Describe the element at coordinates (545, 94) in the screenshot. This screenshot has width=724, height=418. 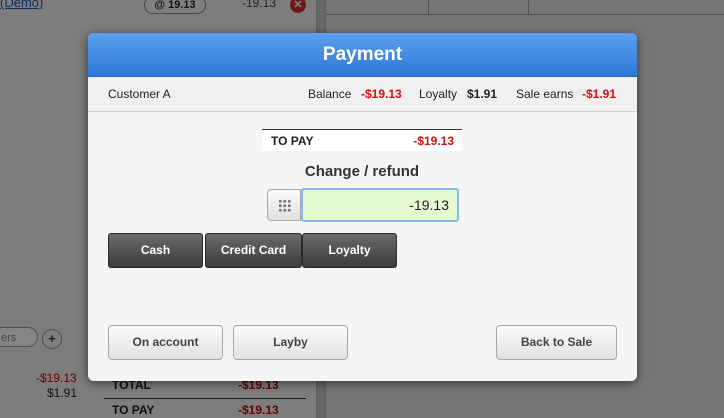
I see `sale-earns-label: Sale earns` at that location.